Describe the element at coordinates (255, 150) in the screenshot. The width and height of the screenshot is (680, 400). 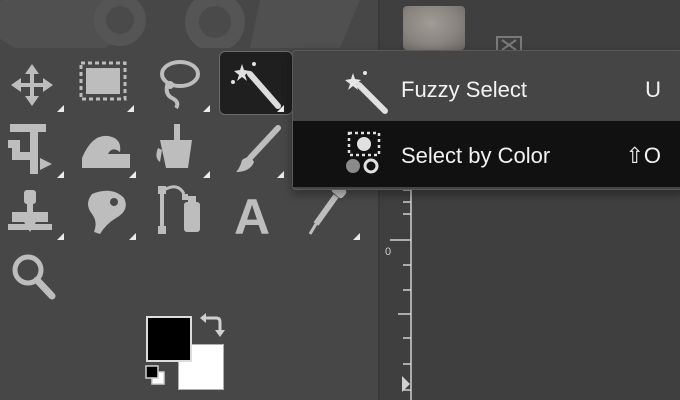
I see `paintbrush-tool-button` at that location.